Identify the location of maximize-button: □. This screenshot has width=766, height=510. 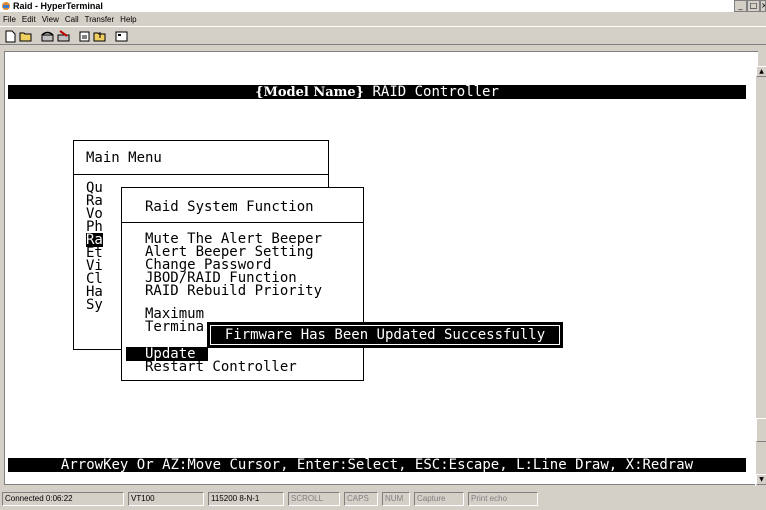
(753, 6).